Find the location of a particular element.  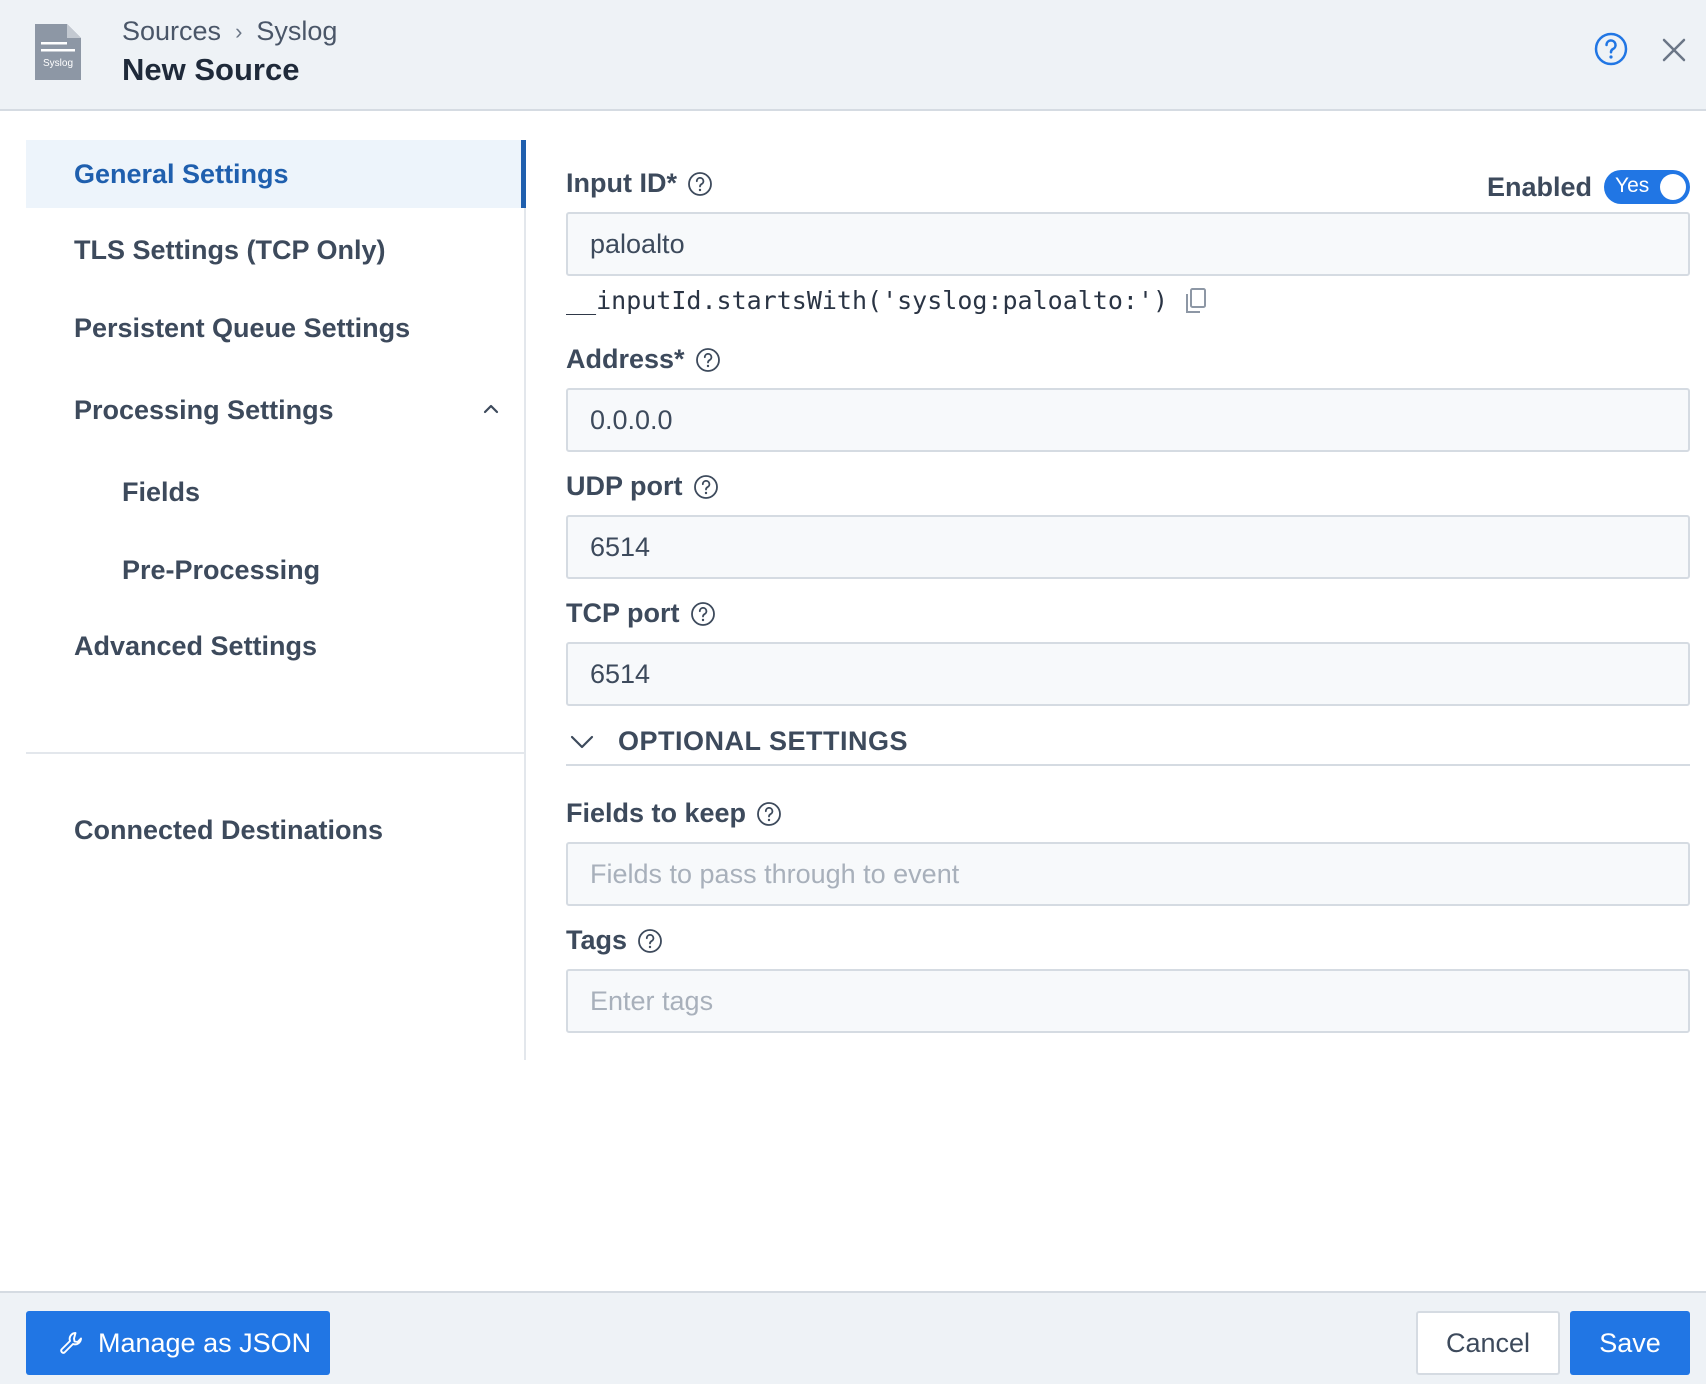

enabled-toggle: Yes is located at coordinates (1647, 187).